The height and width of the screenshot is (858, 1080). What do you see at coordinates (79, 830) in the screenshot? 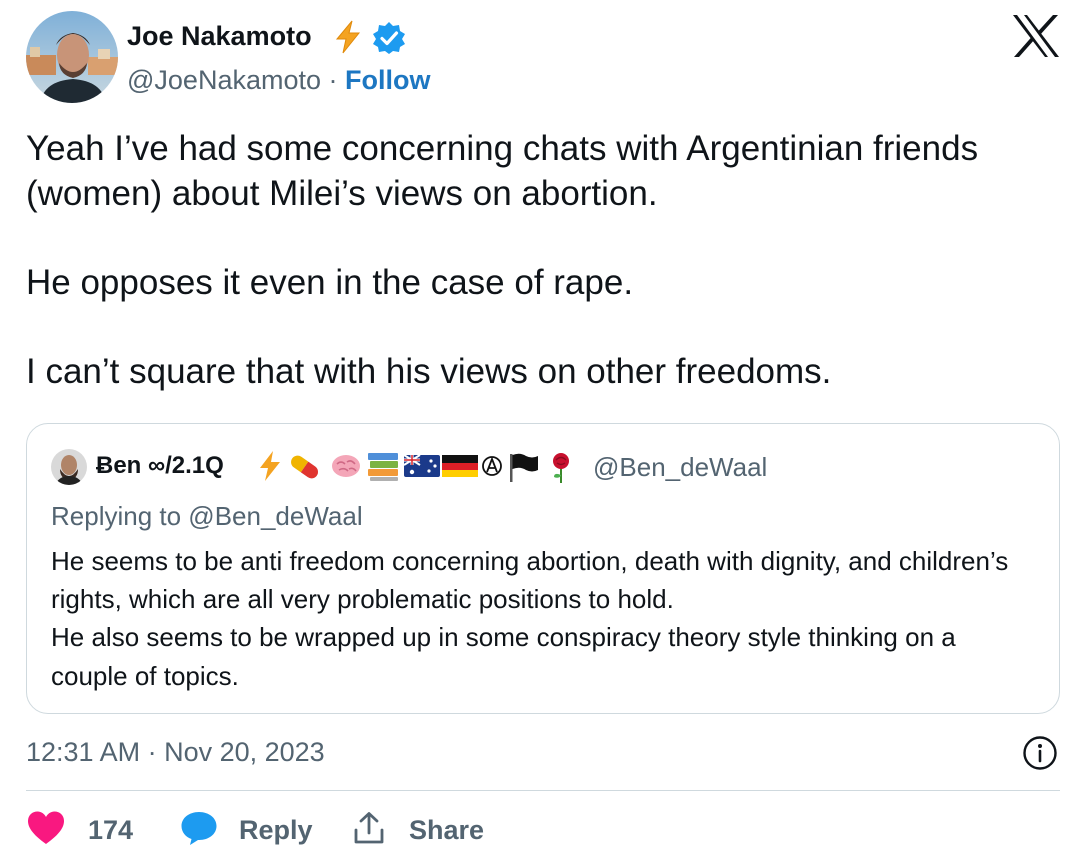
I see `like-button: 174` at bounding box center [79, 830].